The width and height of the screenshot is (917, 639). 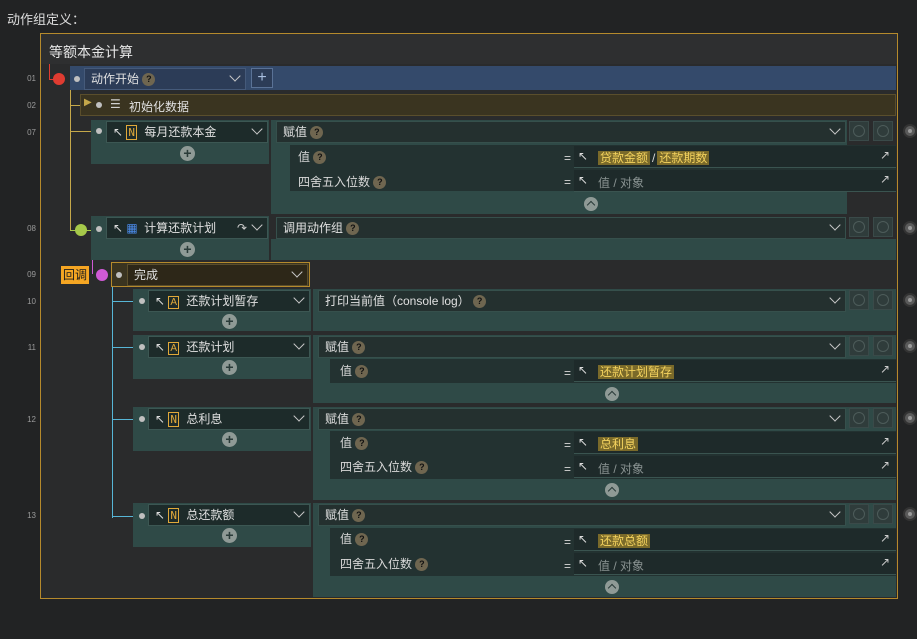 What do you see at coordinates (88, 102) in the screenshot?
I see `expand-arrow-icon: ▶` at bounding box center [88, 102].